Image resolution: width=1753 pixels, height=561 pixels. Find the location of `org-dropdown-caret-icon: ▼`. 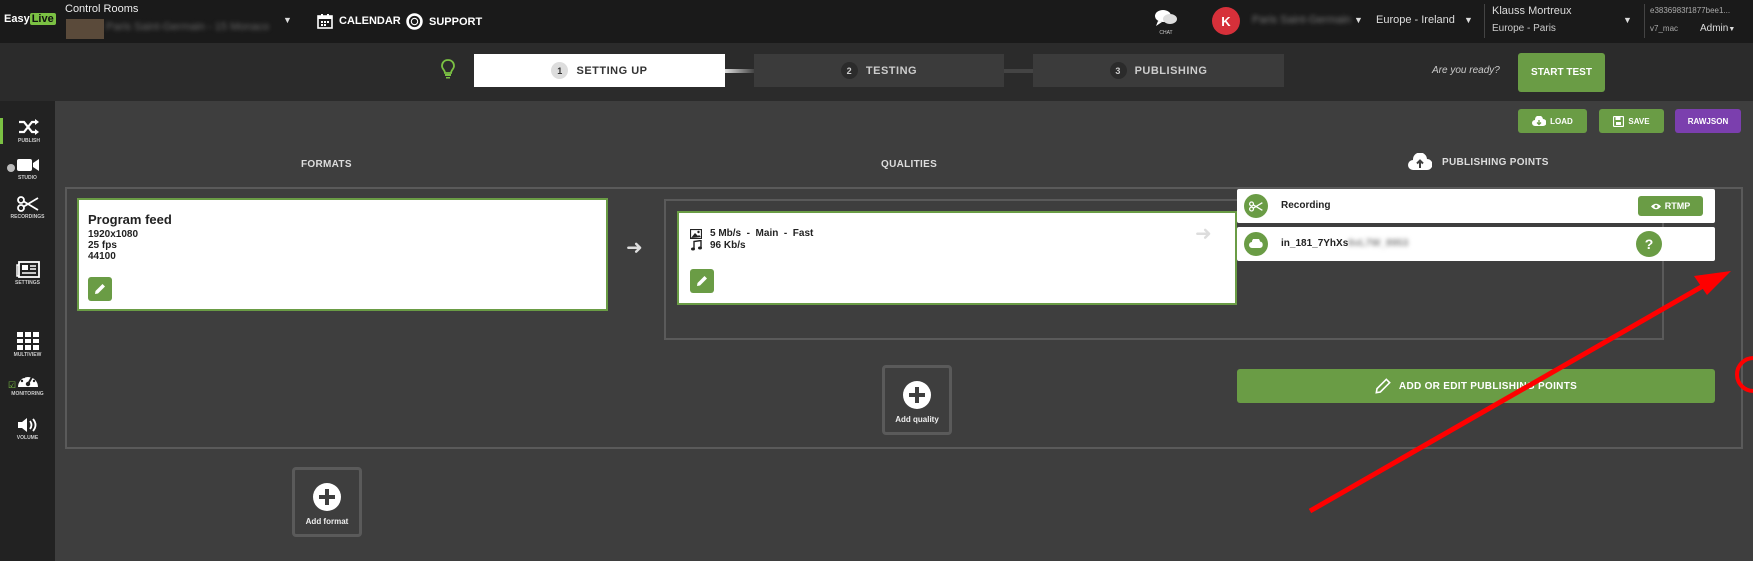

org-dropdown-caret-icon: ▼ is located at coordinates (1358, 20).